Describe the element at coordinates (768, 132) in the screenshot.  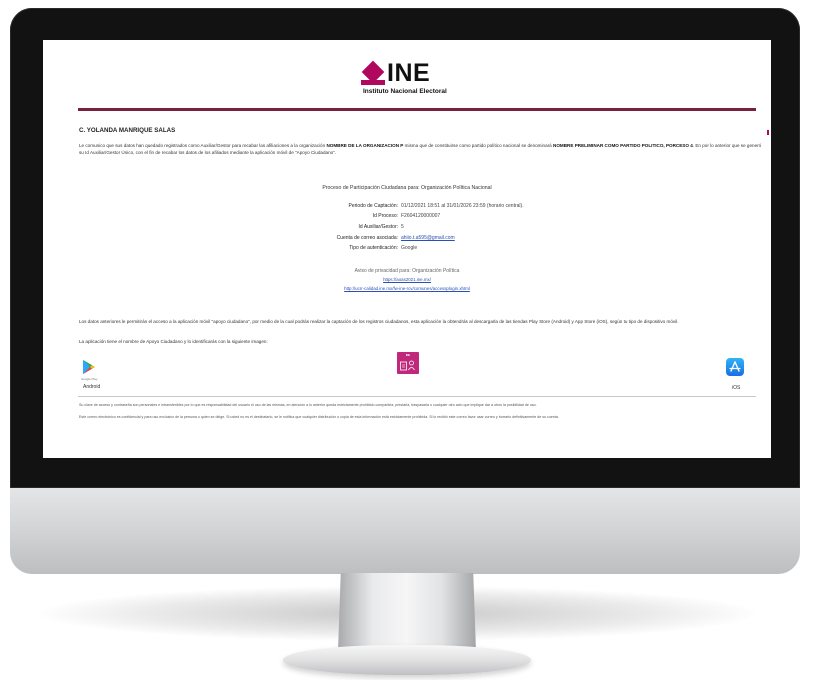
I see `edge-mark` at that location.